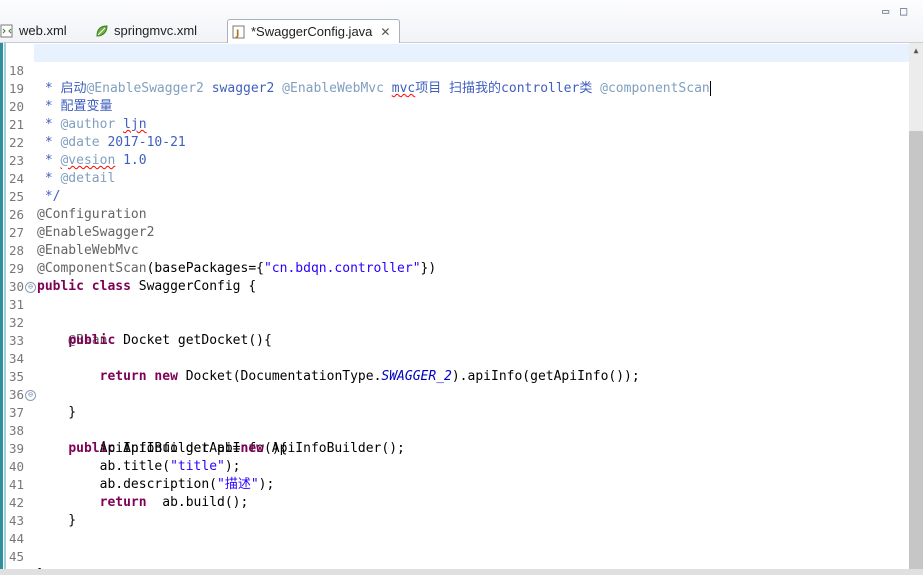 This screenshot has height=575, width=923. I want to click on tab-label: web.xml, so click(43, 30).